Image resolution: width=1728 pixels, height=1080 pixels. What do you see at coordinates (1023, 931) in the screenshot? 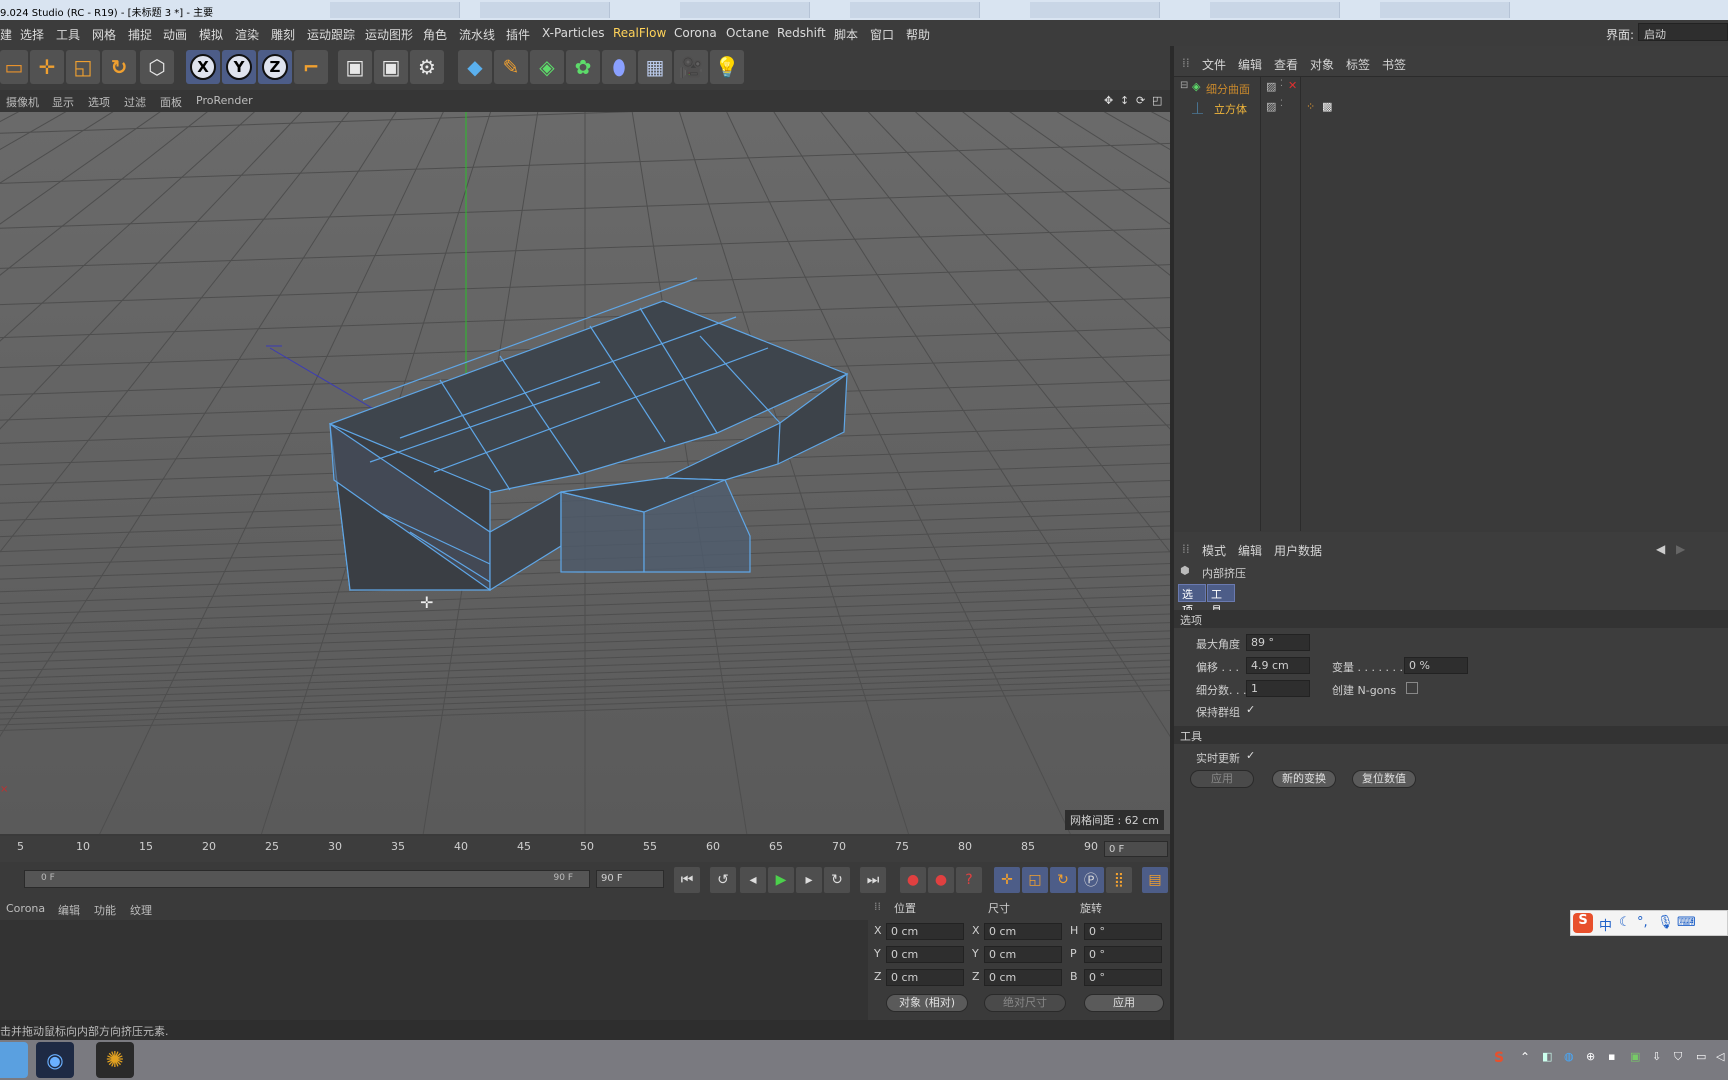
I see `size-x-field: 0 cm` at bounding box center [1023, 931].